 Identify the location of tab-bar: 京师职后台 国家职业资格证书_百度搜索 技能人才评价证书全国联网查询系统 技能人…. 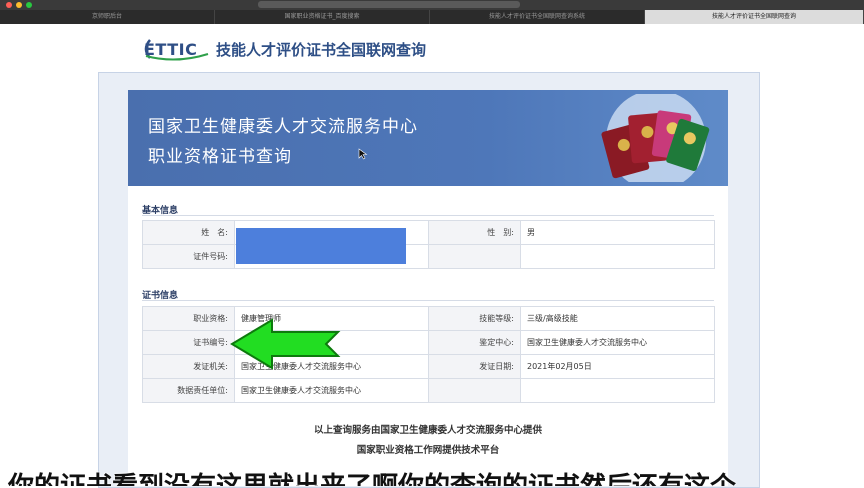
(432, 17).